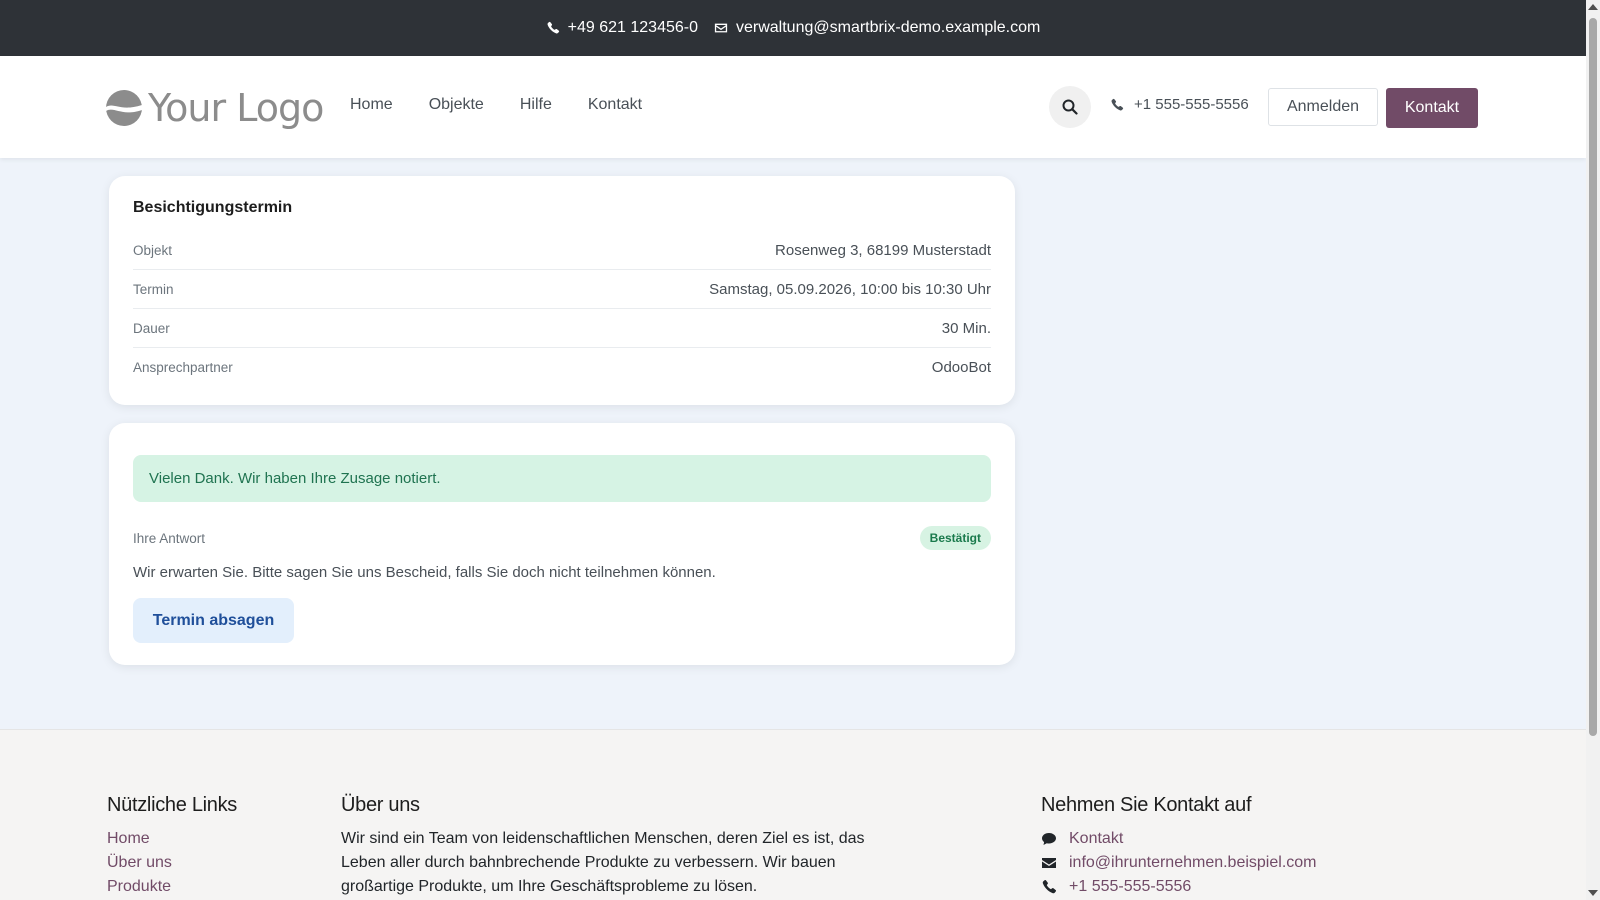 The image size is (1600, 900). What do you see at coordinates (124, 108) in the screenshot?
I see `logo-icon` at bounding box center [124, 108].